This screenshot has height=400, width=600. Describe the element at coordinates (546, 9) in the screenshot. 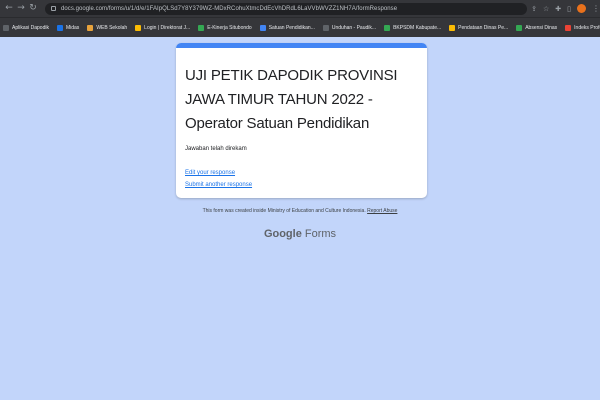

I see `star-icon: ☆` at that location.